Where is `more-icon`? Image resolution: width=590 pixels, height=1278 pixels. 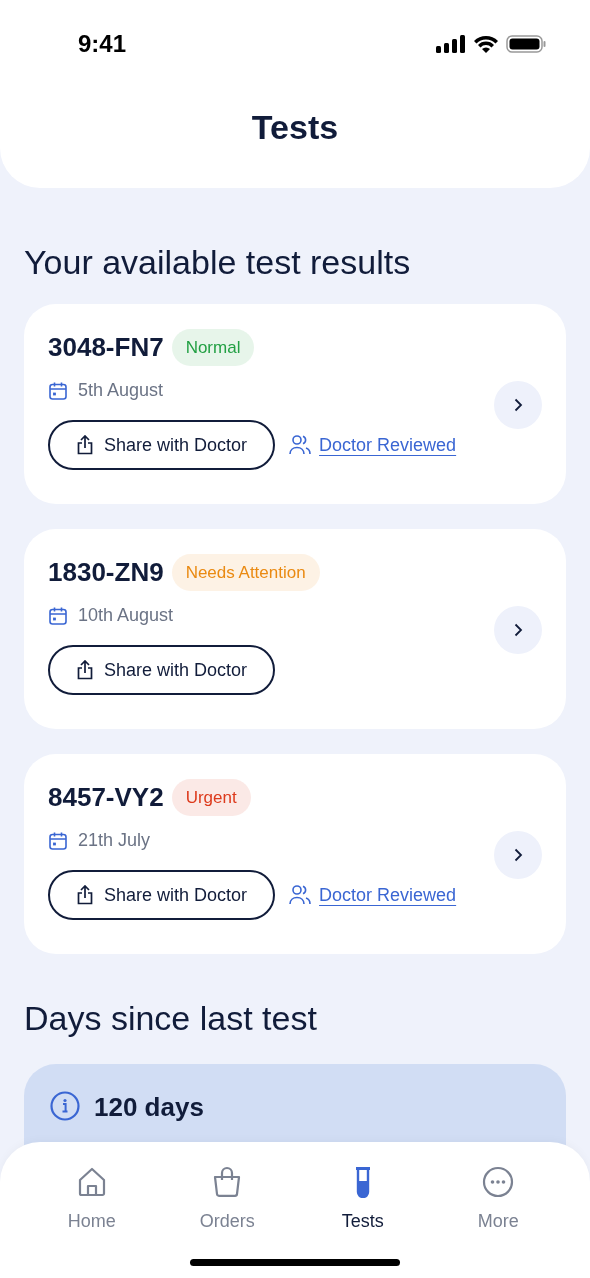
more-icon is located at coordinates (498, 1182).